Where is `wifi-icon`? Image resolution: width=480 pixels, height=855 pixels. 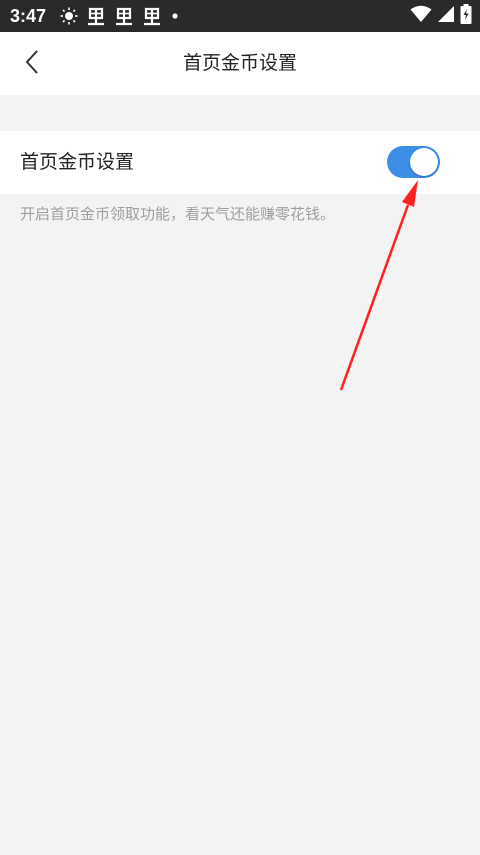
wifi-icon is located at coordinates (421, 16).